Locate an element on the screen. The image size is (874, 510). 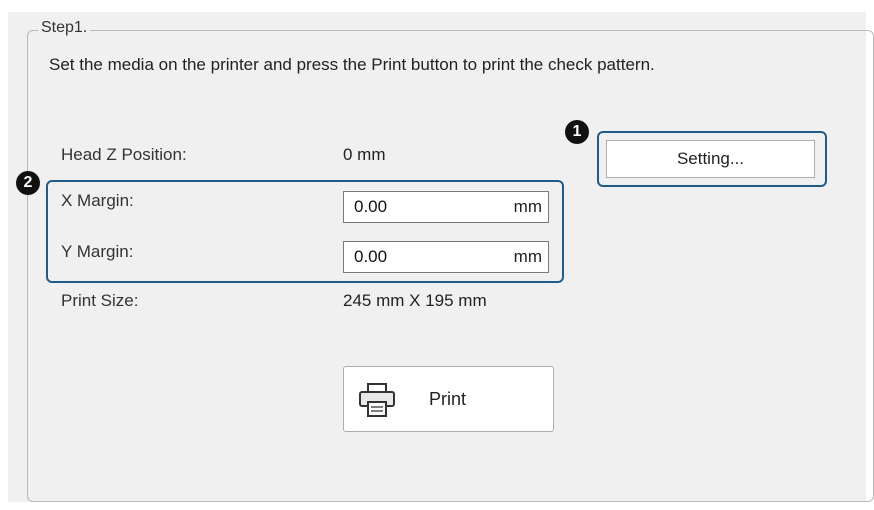
callout-badge-2: 2 is located at coordinates (28, 183).